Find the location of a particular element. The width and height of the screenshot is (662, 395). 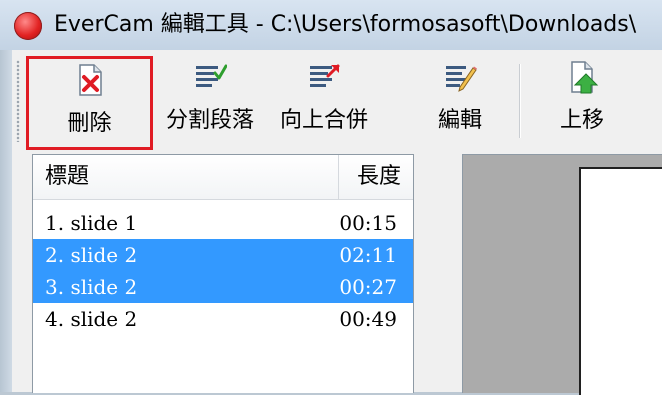

move-up-button: 上移 is located at coordinates (582, 103).